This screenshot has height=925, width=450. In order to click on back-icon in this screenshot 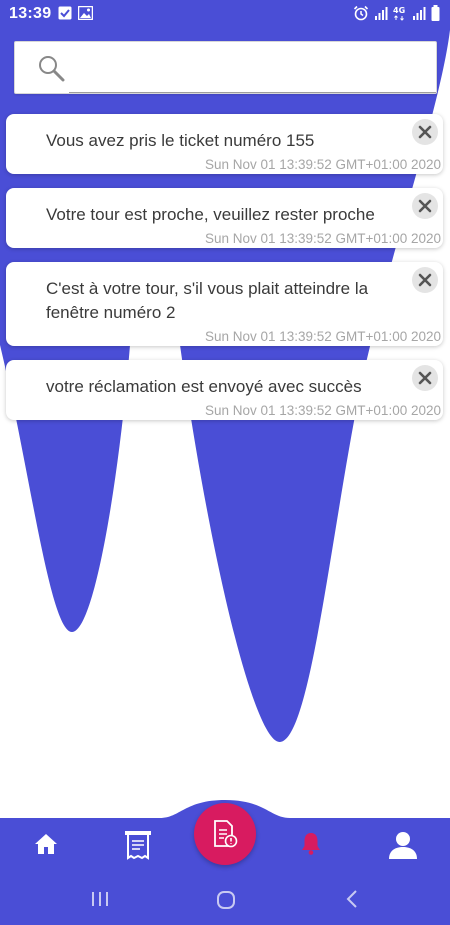, I will do `click(351, 899)`.